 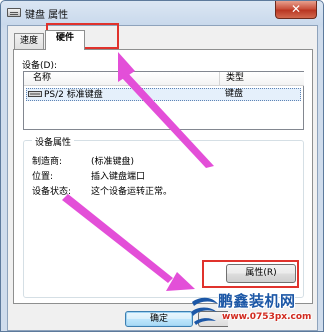 What do you see at coordinates (53, 141) in the screenshot?
I see `device-properties-title: 设备属性` at bounding box center [53, 141].